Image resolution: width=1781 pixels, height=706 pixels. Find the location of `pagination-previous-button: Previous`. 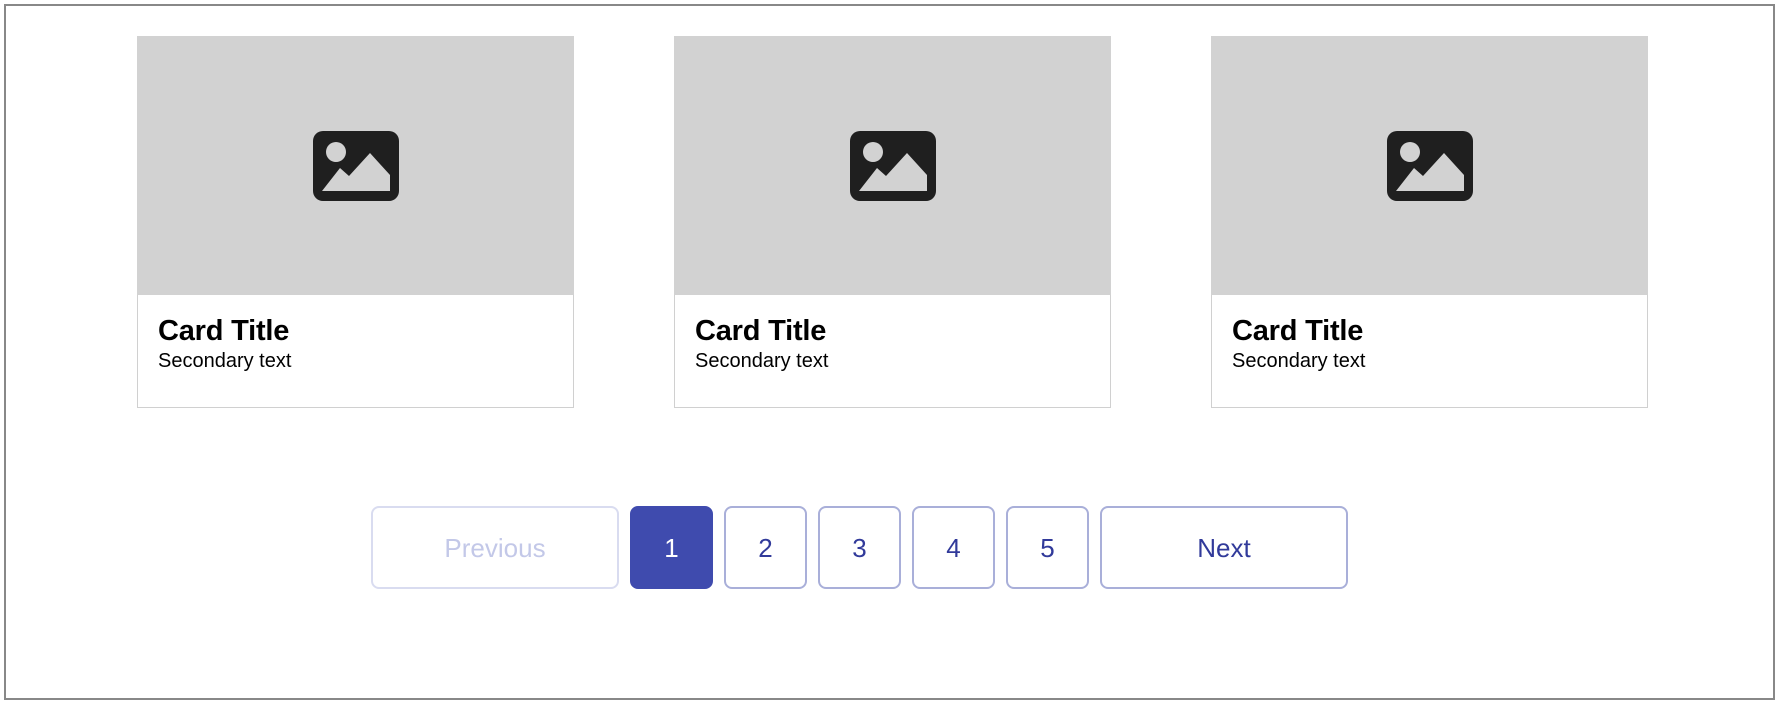

pagination-previous-button: Previous is located at coordinates (495, 547).